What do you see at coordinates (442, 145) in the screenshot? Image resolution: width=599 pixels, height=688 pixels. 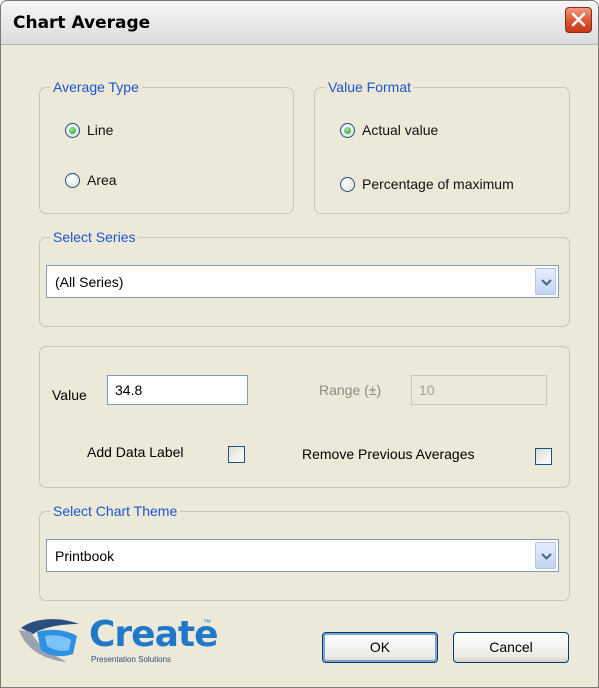 I see `value-format-group: Value Format` at bounding box center [442, 145].